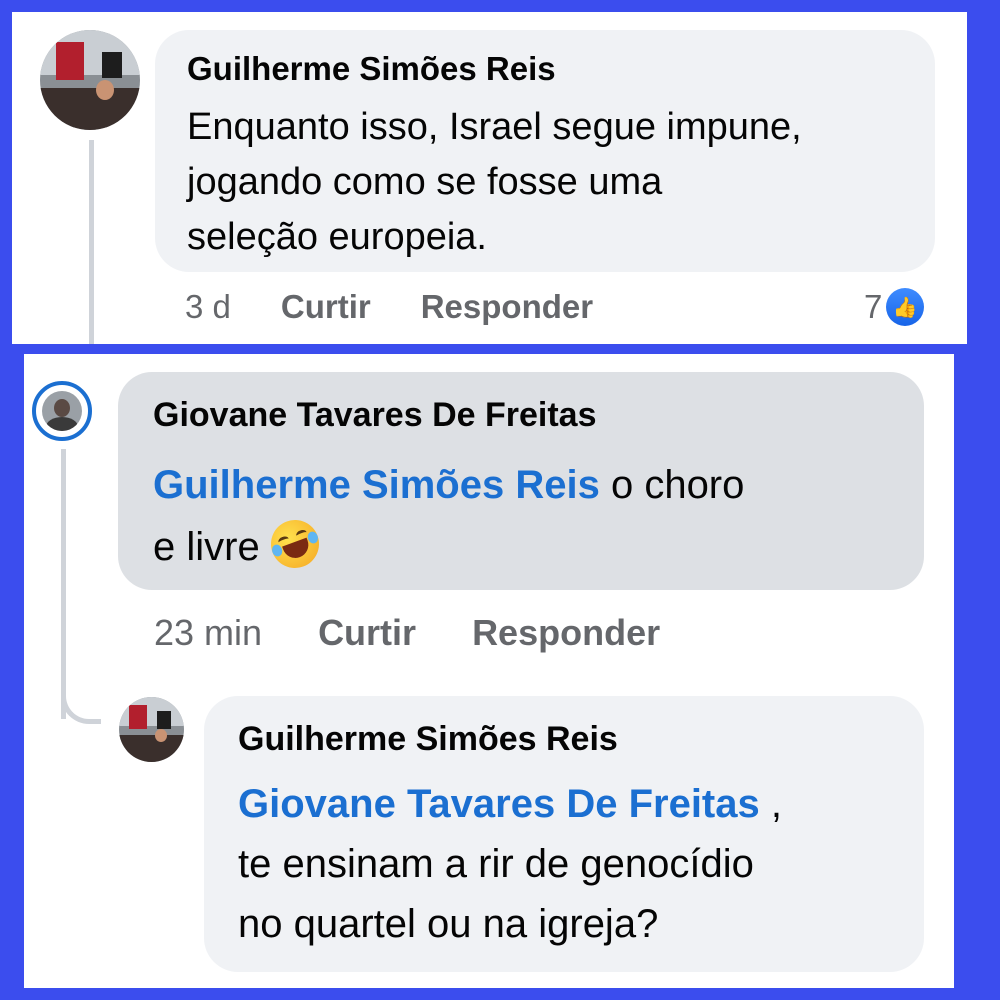 The width and height of the screenshot is (1000, 1000). I want to click on thread-line, so click(91, 242).